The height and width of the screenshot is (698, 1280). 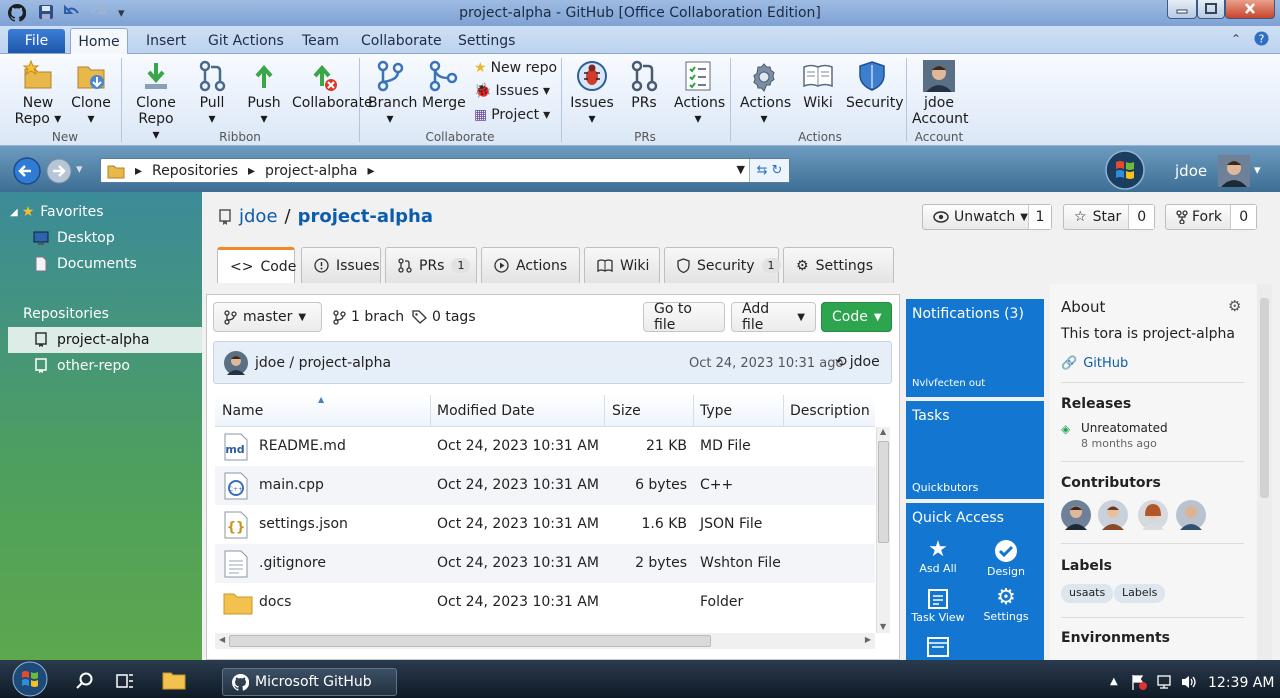 What do you see at coordinates (444, 85) in the screenshot?
I see `merge-button: Merge` at bounding box center [444, 85].